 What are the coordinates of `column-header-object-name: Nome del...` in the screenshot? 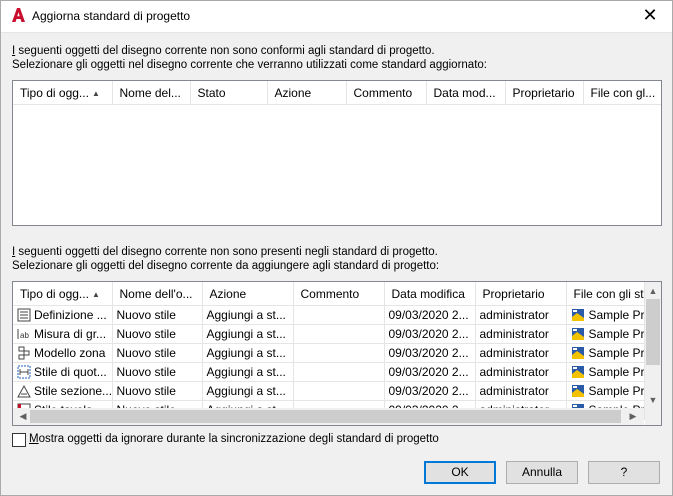 It's located at (151, 93).